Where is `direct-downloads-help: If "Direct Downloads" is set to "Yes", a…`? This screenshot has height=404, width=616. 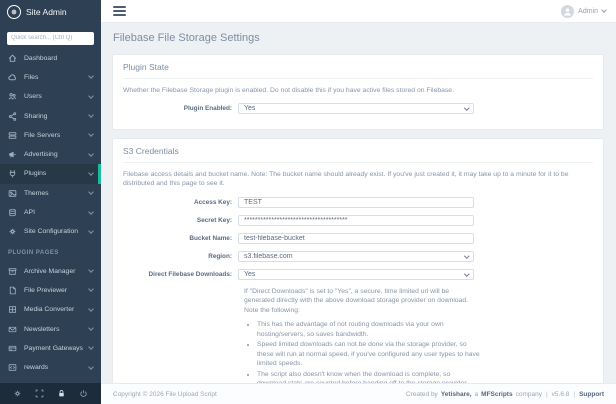 direct-downloads-help: If "Direct Downloads" is set to "Yes", a… is located at coordinates (362, 335).